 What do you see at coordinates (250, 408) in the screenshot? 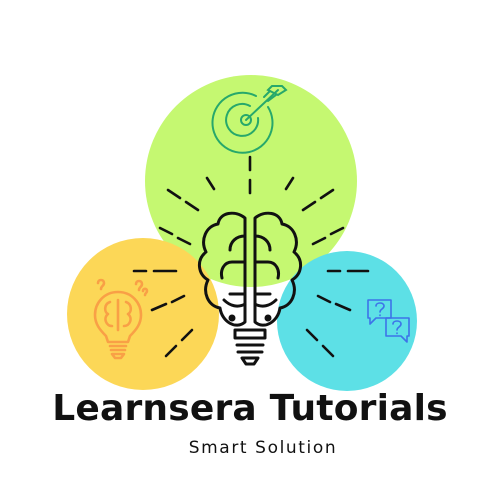
I see `brand-name: Learnsera Tutorials` at bounding box center [250, 408].